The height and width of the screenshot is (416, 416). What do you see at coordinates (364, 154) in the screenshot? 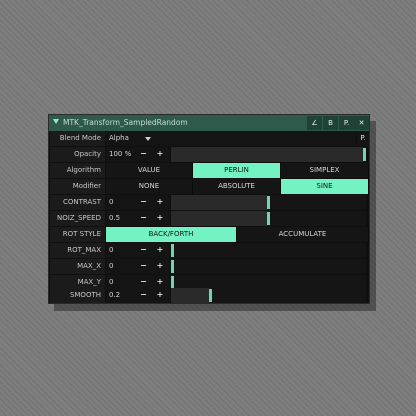
I see `opacity-slider-handle` at bounding box center [364, 154].